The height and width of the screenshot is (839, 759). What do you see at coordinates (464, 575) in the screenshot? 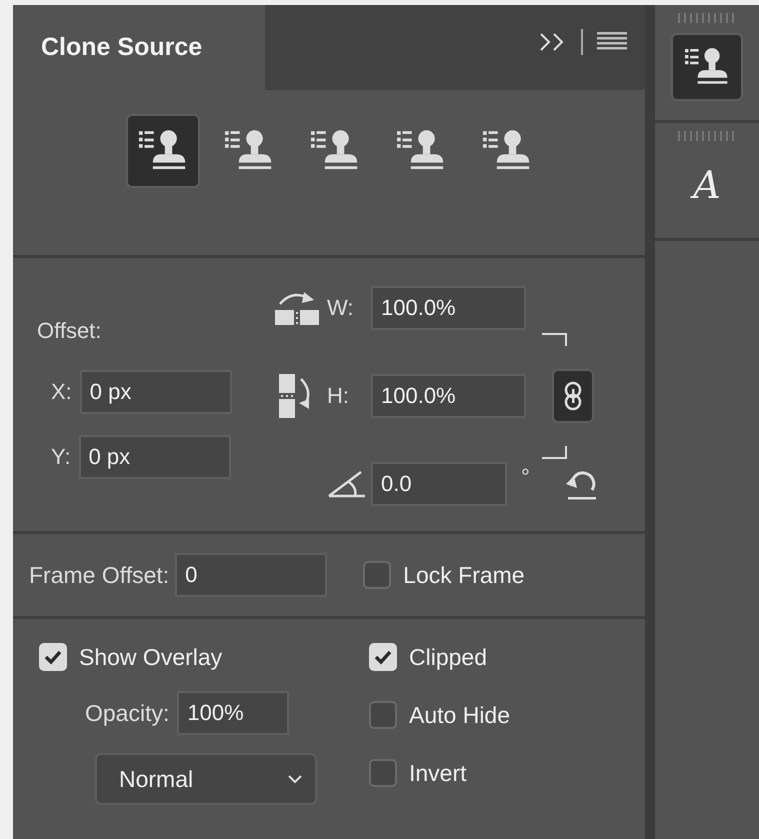
I see `checkbox-label: Lock Frame` at bounding box center [464, 575].